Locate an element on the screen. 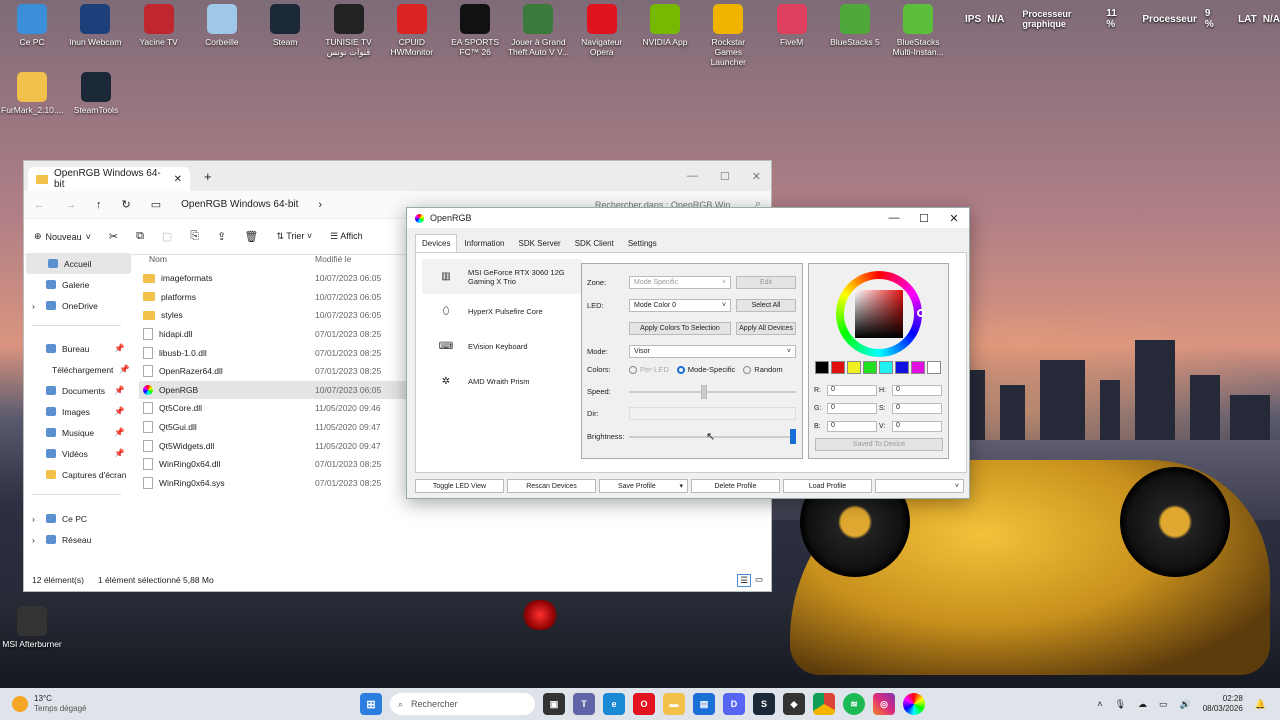  sidebar-item: › Réseau is located at coordinates (76, 539).